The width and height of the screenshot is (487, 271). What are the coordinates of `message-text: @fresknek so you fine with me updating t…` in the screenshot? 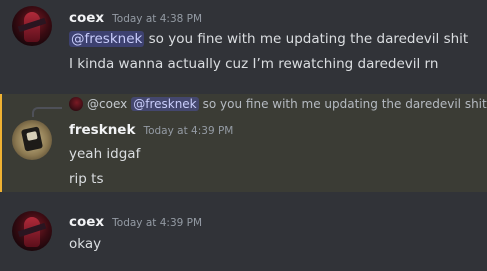 It's located at (269, 39).